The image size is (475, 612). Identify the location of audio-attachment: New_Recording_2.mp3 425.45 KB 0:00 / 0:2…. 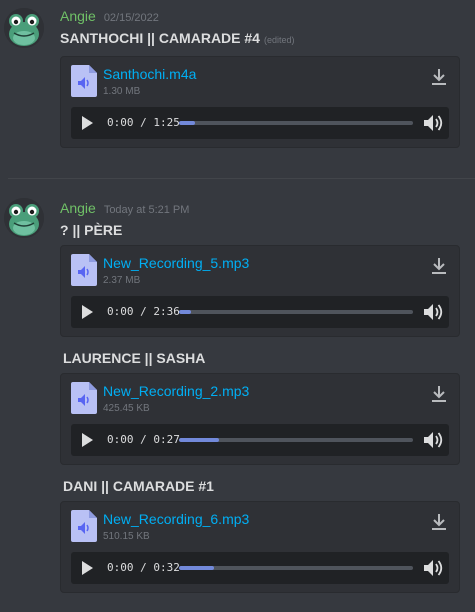
(260, 419).